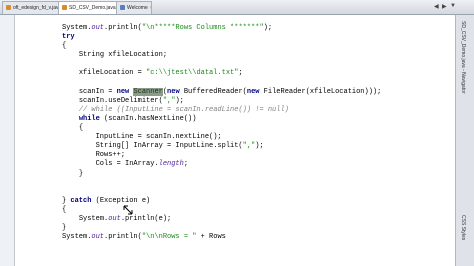 The height and width of the screenshot is (266, 474). What do you see at coordinates (110, 155) in the screenshot?
I see `code-line: Rows++;` at bounding box center [110, 155].